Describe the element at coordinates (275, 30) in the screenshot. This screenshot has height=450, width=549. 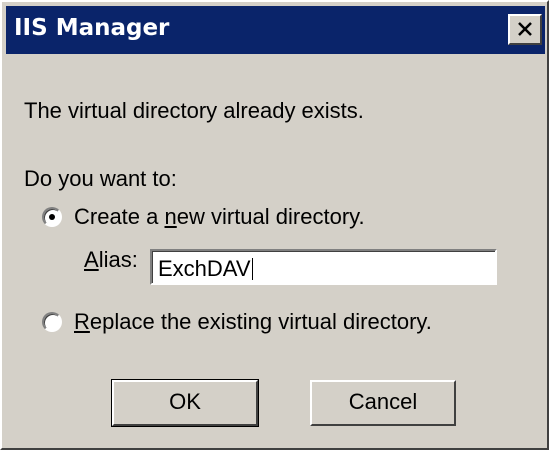
I see `title-bar: IIS Manager` at that location.